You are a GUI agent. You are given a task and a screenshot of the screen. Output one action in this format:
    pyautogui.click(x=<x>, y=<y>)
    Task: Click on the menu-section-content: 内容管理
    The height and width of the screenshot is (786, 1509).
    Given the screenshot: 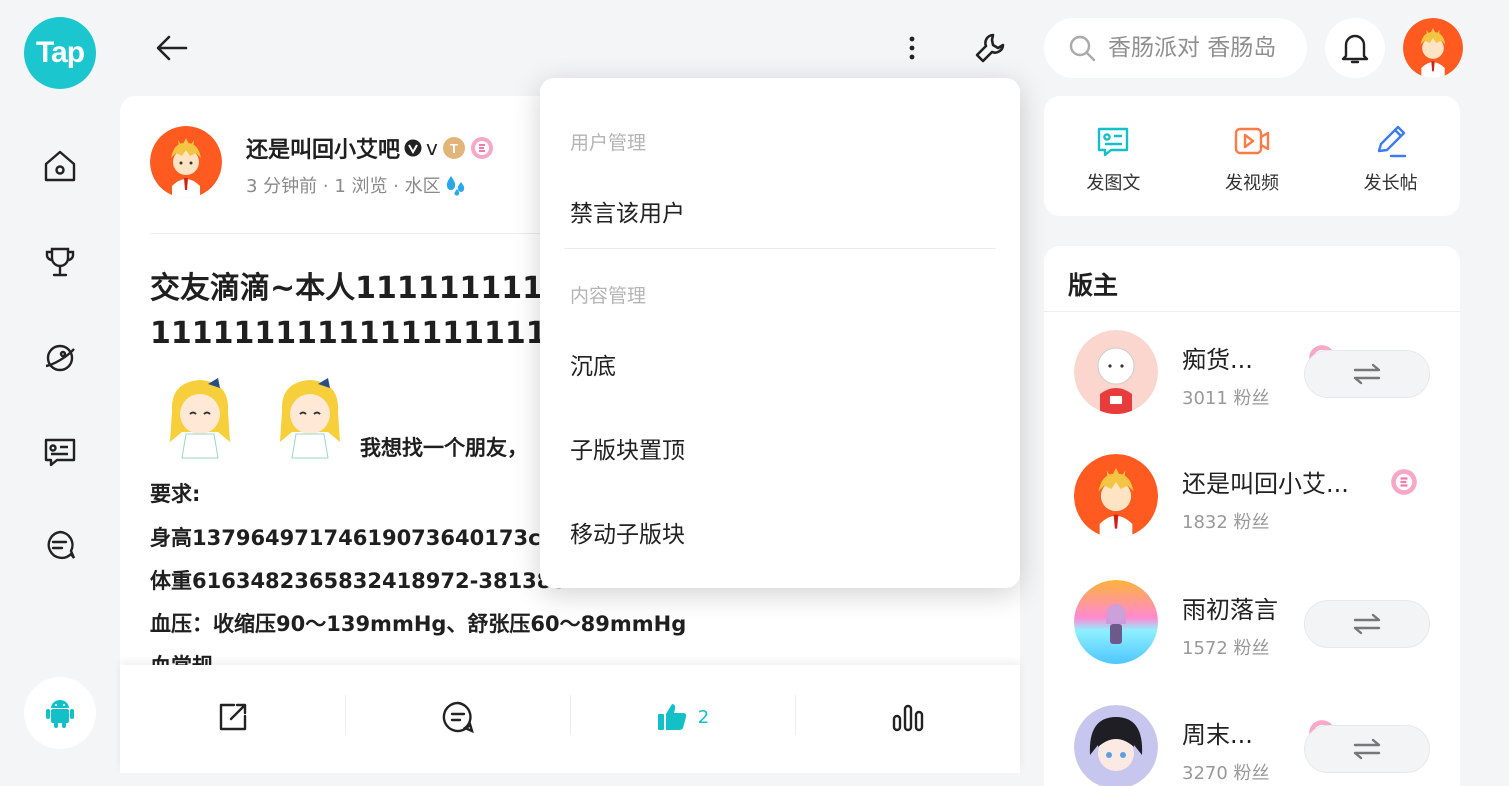 What is the action you would take?
    pyautogui.click(x=608, y=296)
    